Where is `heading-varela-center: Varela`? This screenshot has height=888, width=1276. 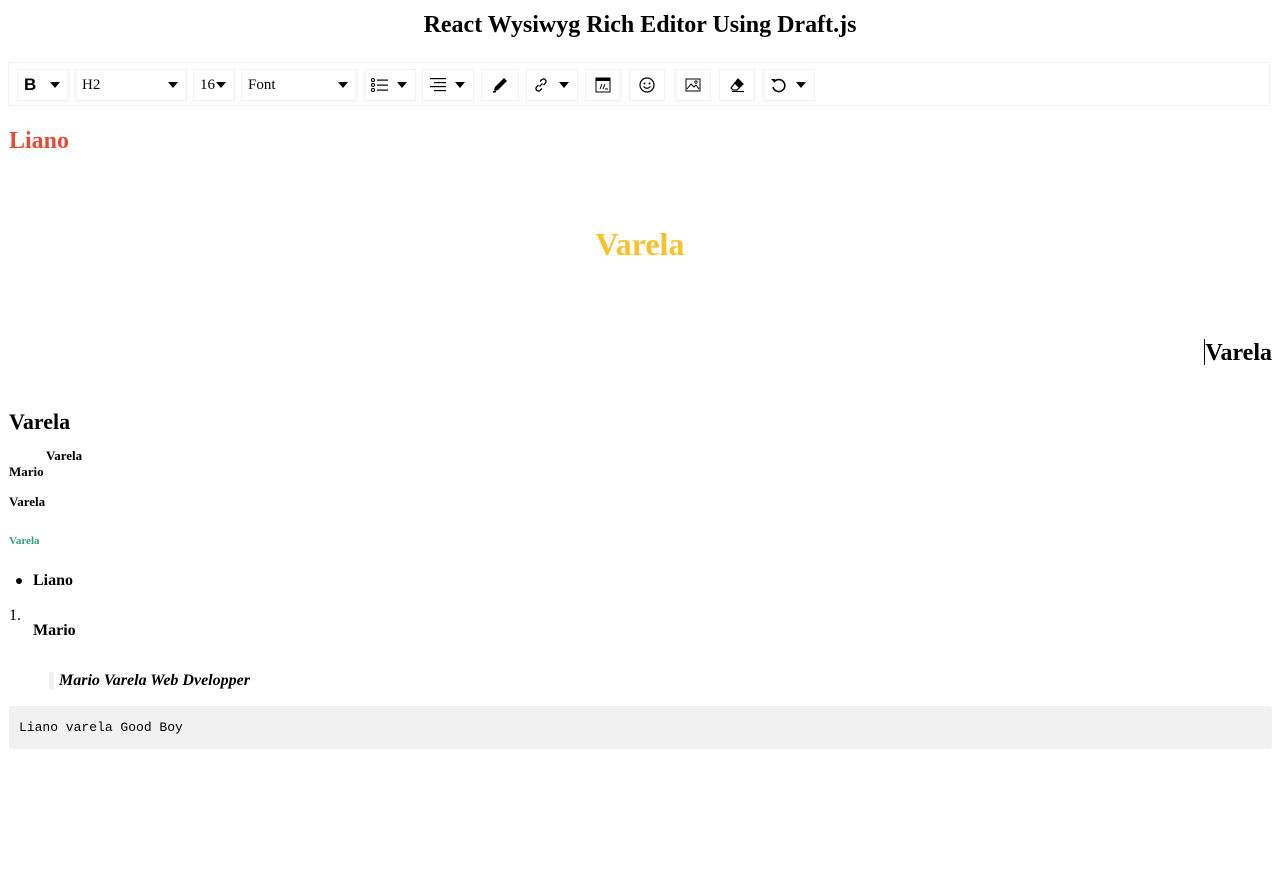 heading-varela-center: Varela is located at coordinates (638, 244).